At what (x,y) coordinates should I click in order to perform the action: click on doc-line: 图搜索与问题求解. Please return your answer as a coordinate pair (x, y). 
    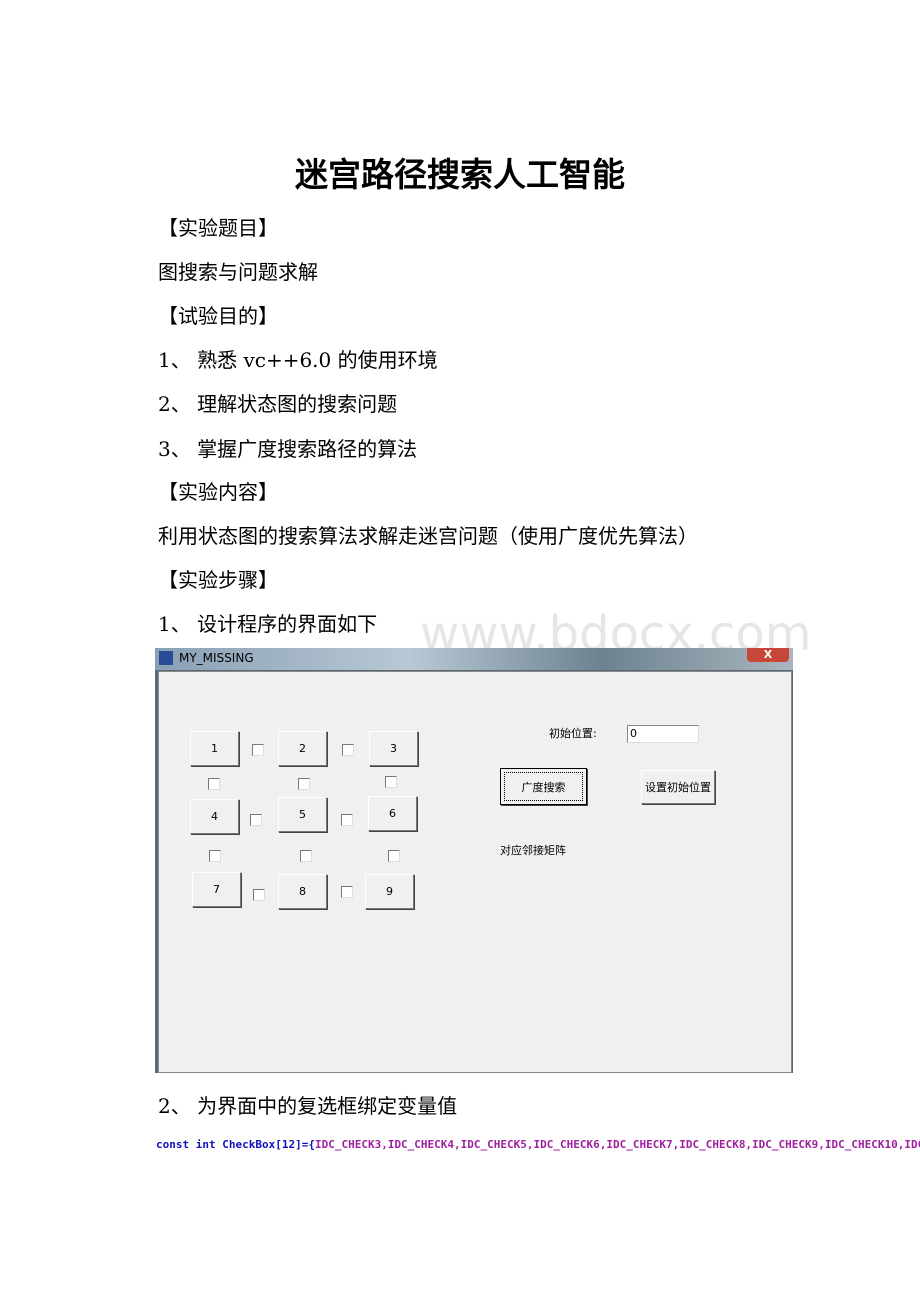
    Looking at the image, I should click on (238, 272).